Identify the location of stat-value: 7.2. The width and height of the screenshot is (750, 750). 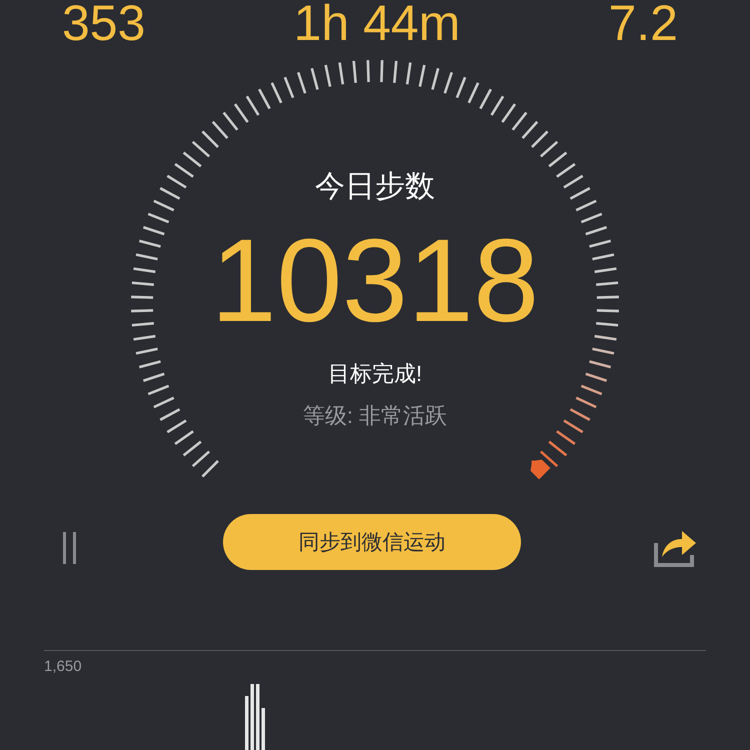
(643, 23).